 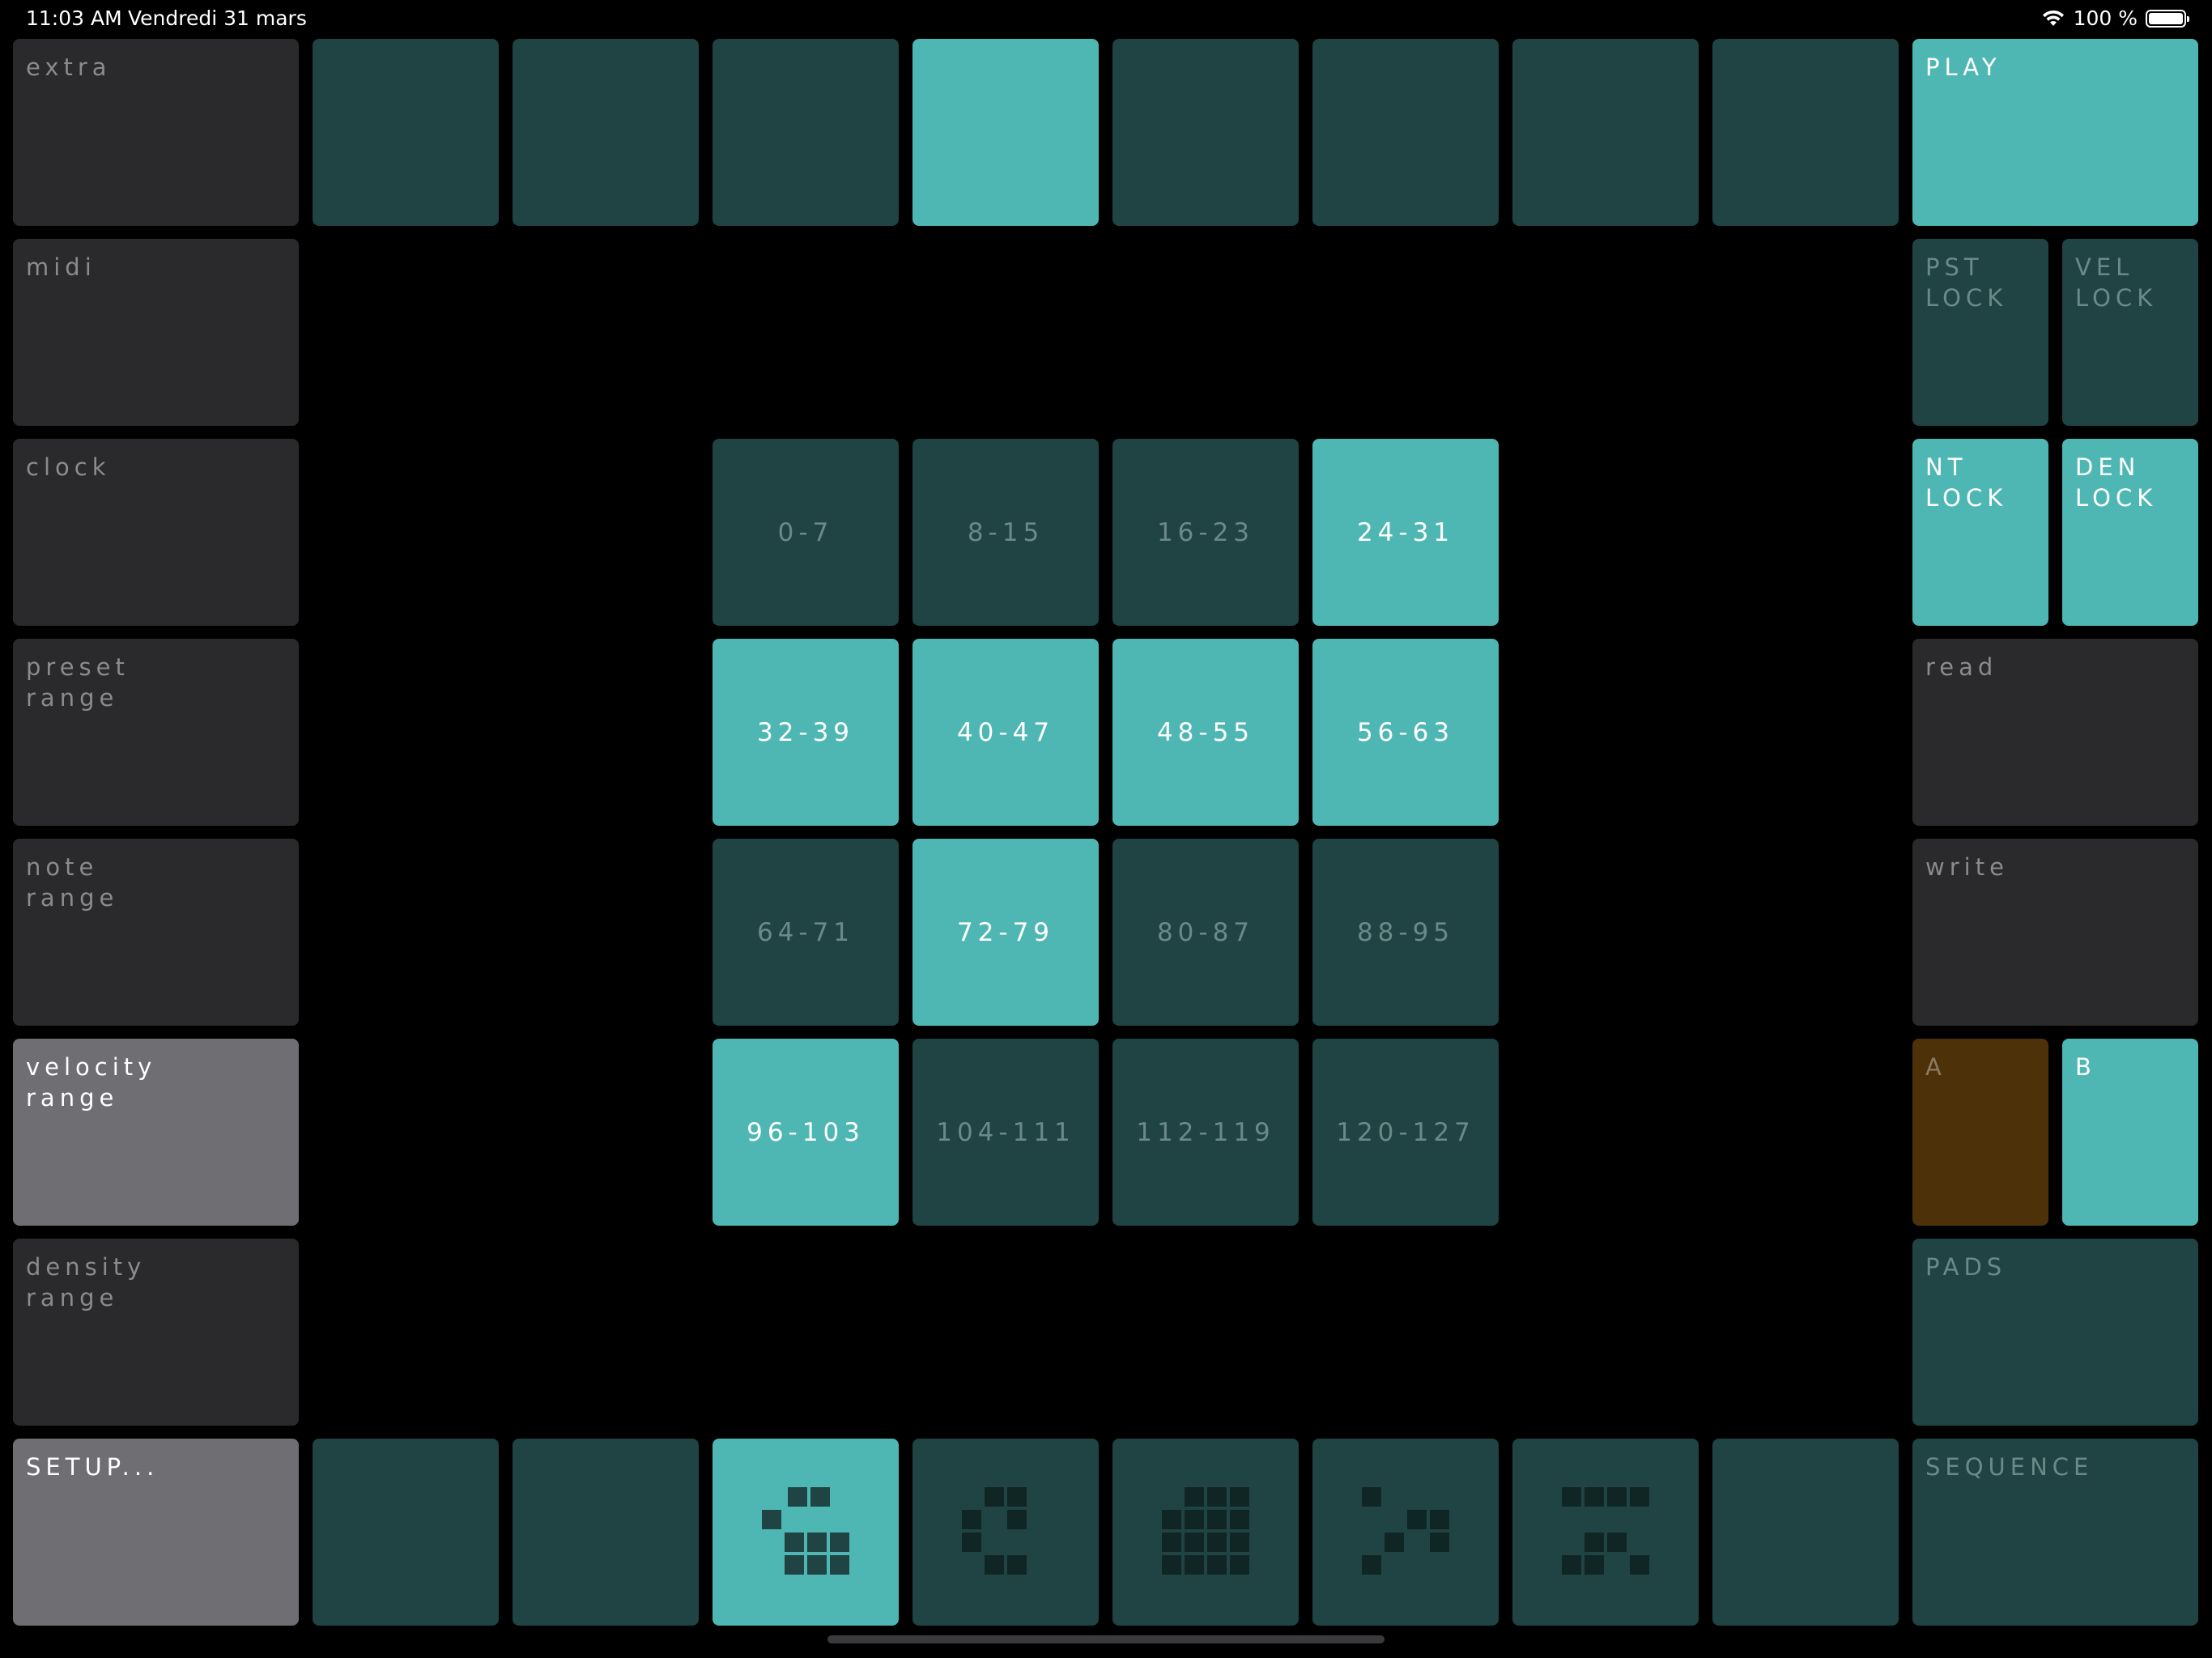 I want to click on range-16-23: 16-23, so click(x=1205, y=532).